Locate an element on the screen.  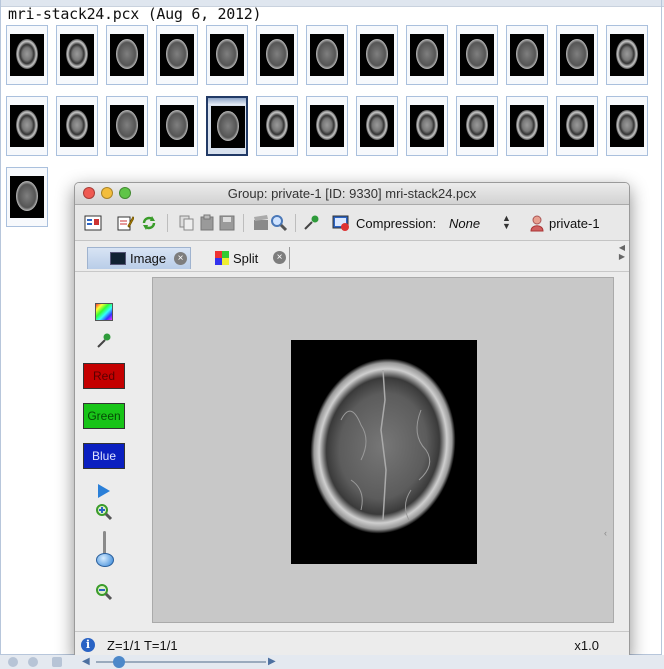
slider-left-icon: ◀ is located at coordinates (86, 661).